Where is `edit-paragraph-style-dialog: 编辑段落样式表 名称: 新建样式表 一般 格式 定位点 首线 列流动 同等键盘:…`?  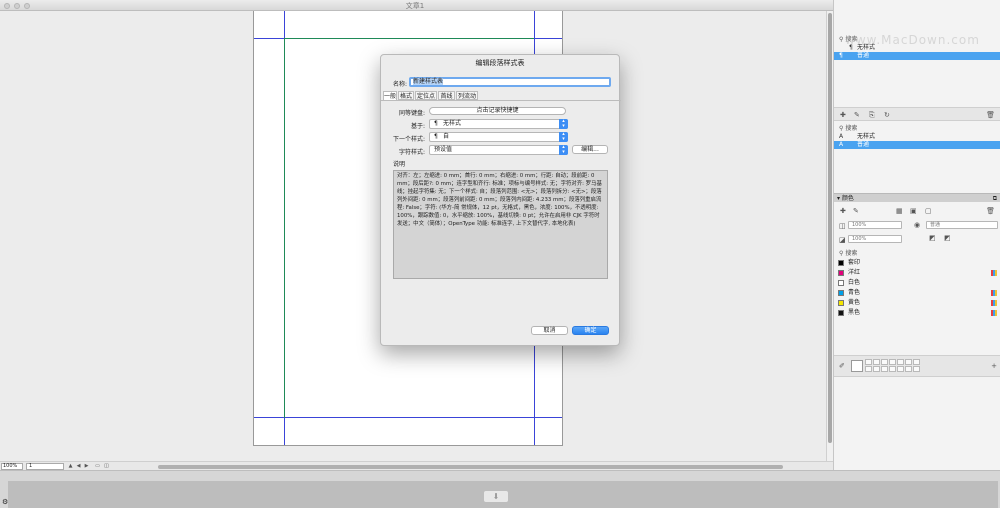 edit-paragraph-style-dialog: 编辑段落样式表 名称: 新建样式表 一般 格式 定位点 首线 列流动 同等键盘:… is located at coordinates (500, 200).